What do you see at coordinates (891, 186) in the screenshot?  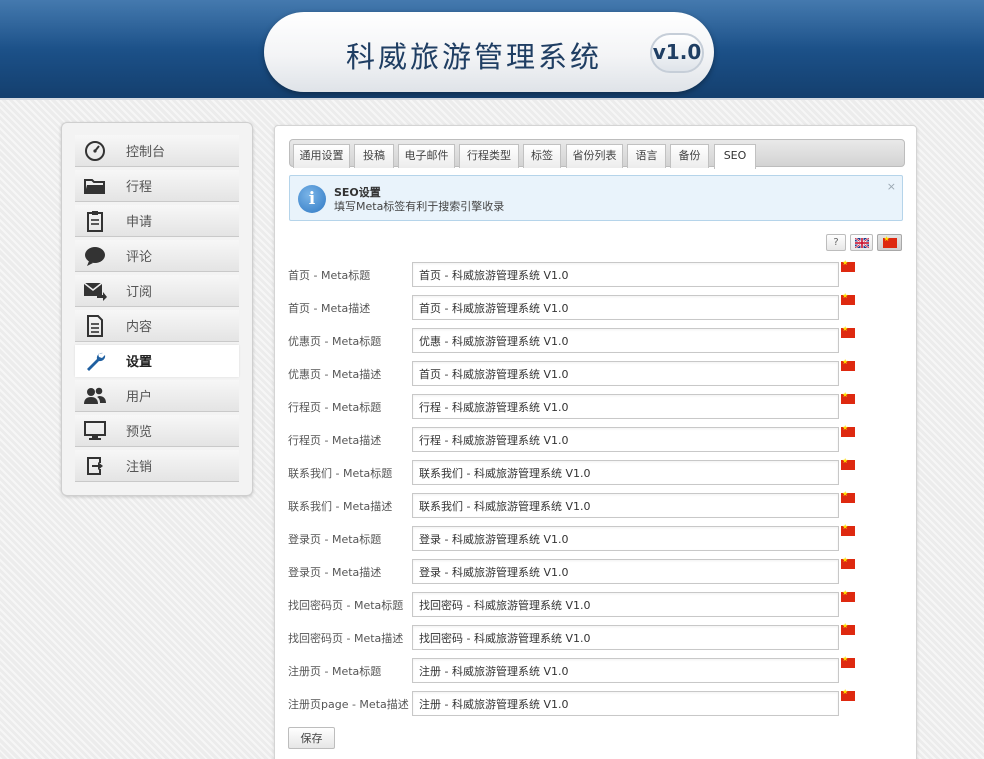 I see `close-icon: ×` at bounding box center [891, 186].